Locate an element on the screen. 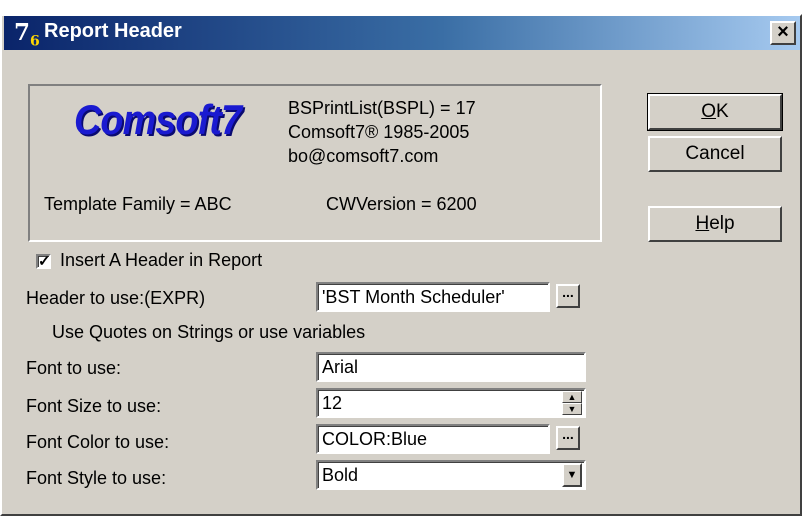  font-style-label: Font Style to use: is located at coordinates (96, 478).